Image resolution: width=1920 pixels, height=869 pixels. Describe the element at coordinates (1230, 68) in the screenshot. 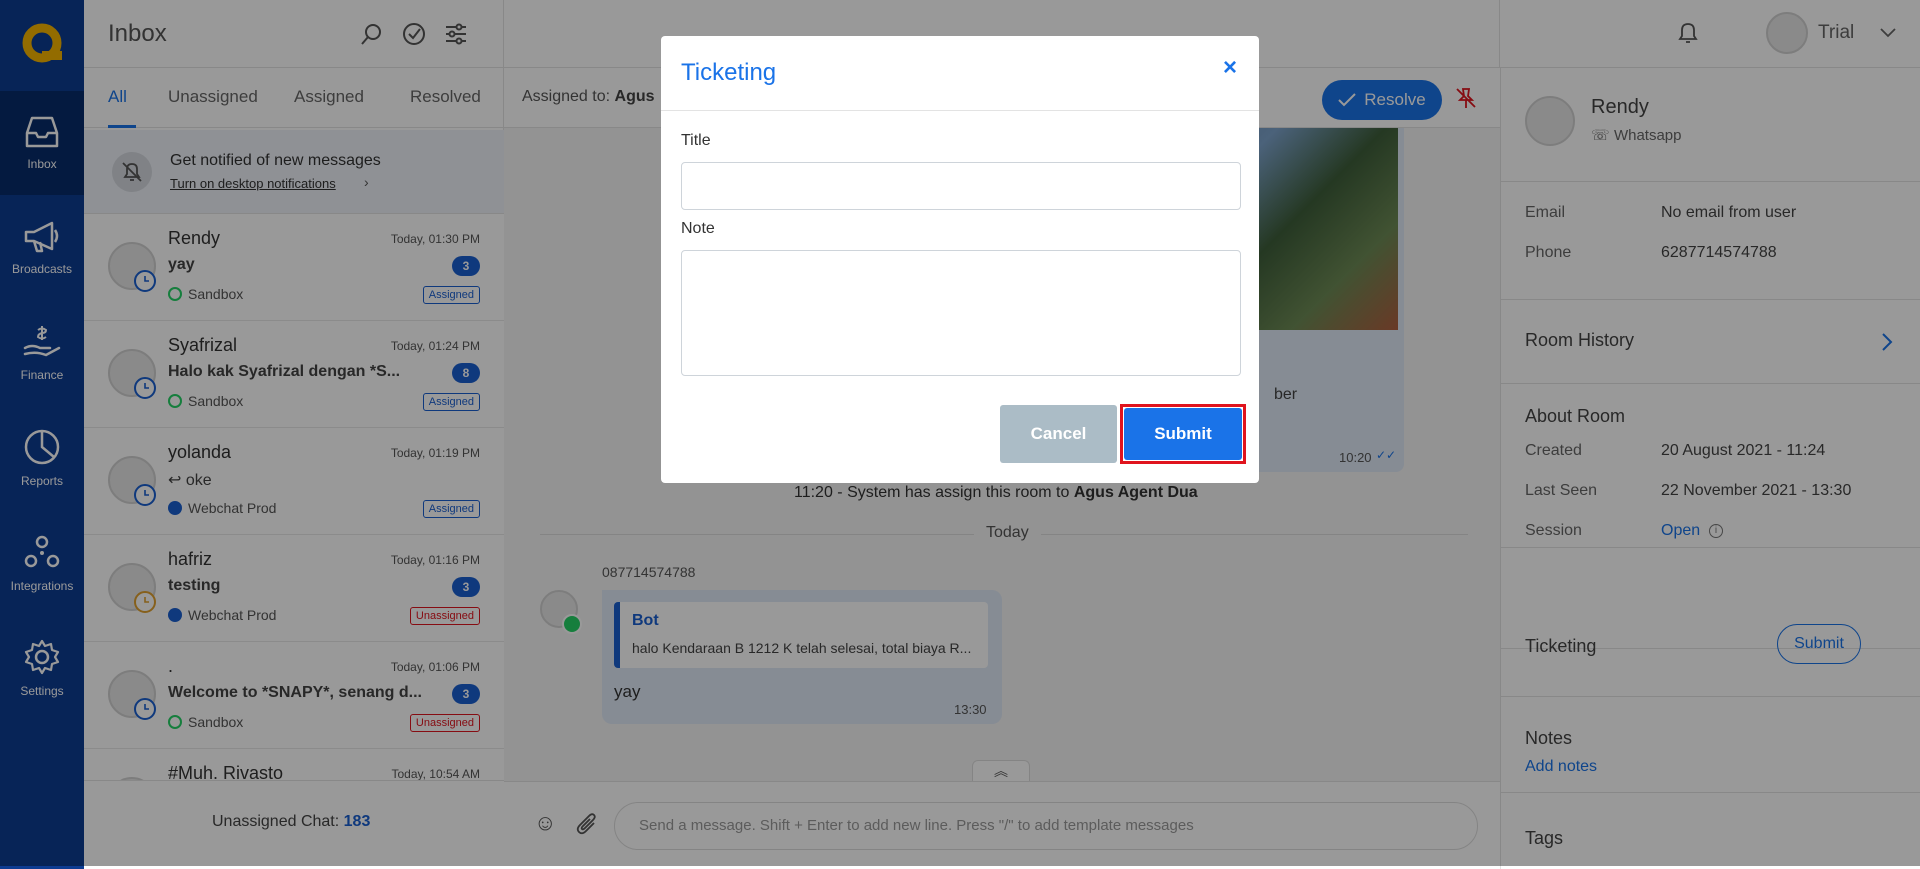

I see `close-icon: ×` at that location.